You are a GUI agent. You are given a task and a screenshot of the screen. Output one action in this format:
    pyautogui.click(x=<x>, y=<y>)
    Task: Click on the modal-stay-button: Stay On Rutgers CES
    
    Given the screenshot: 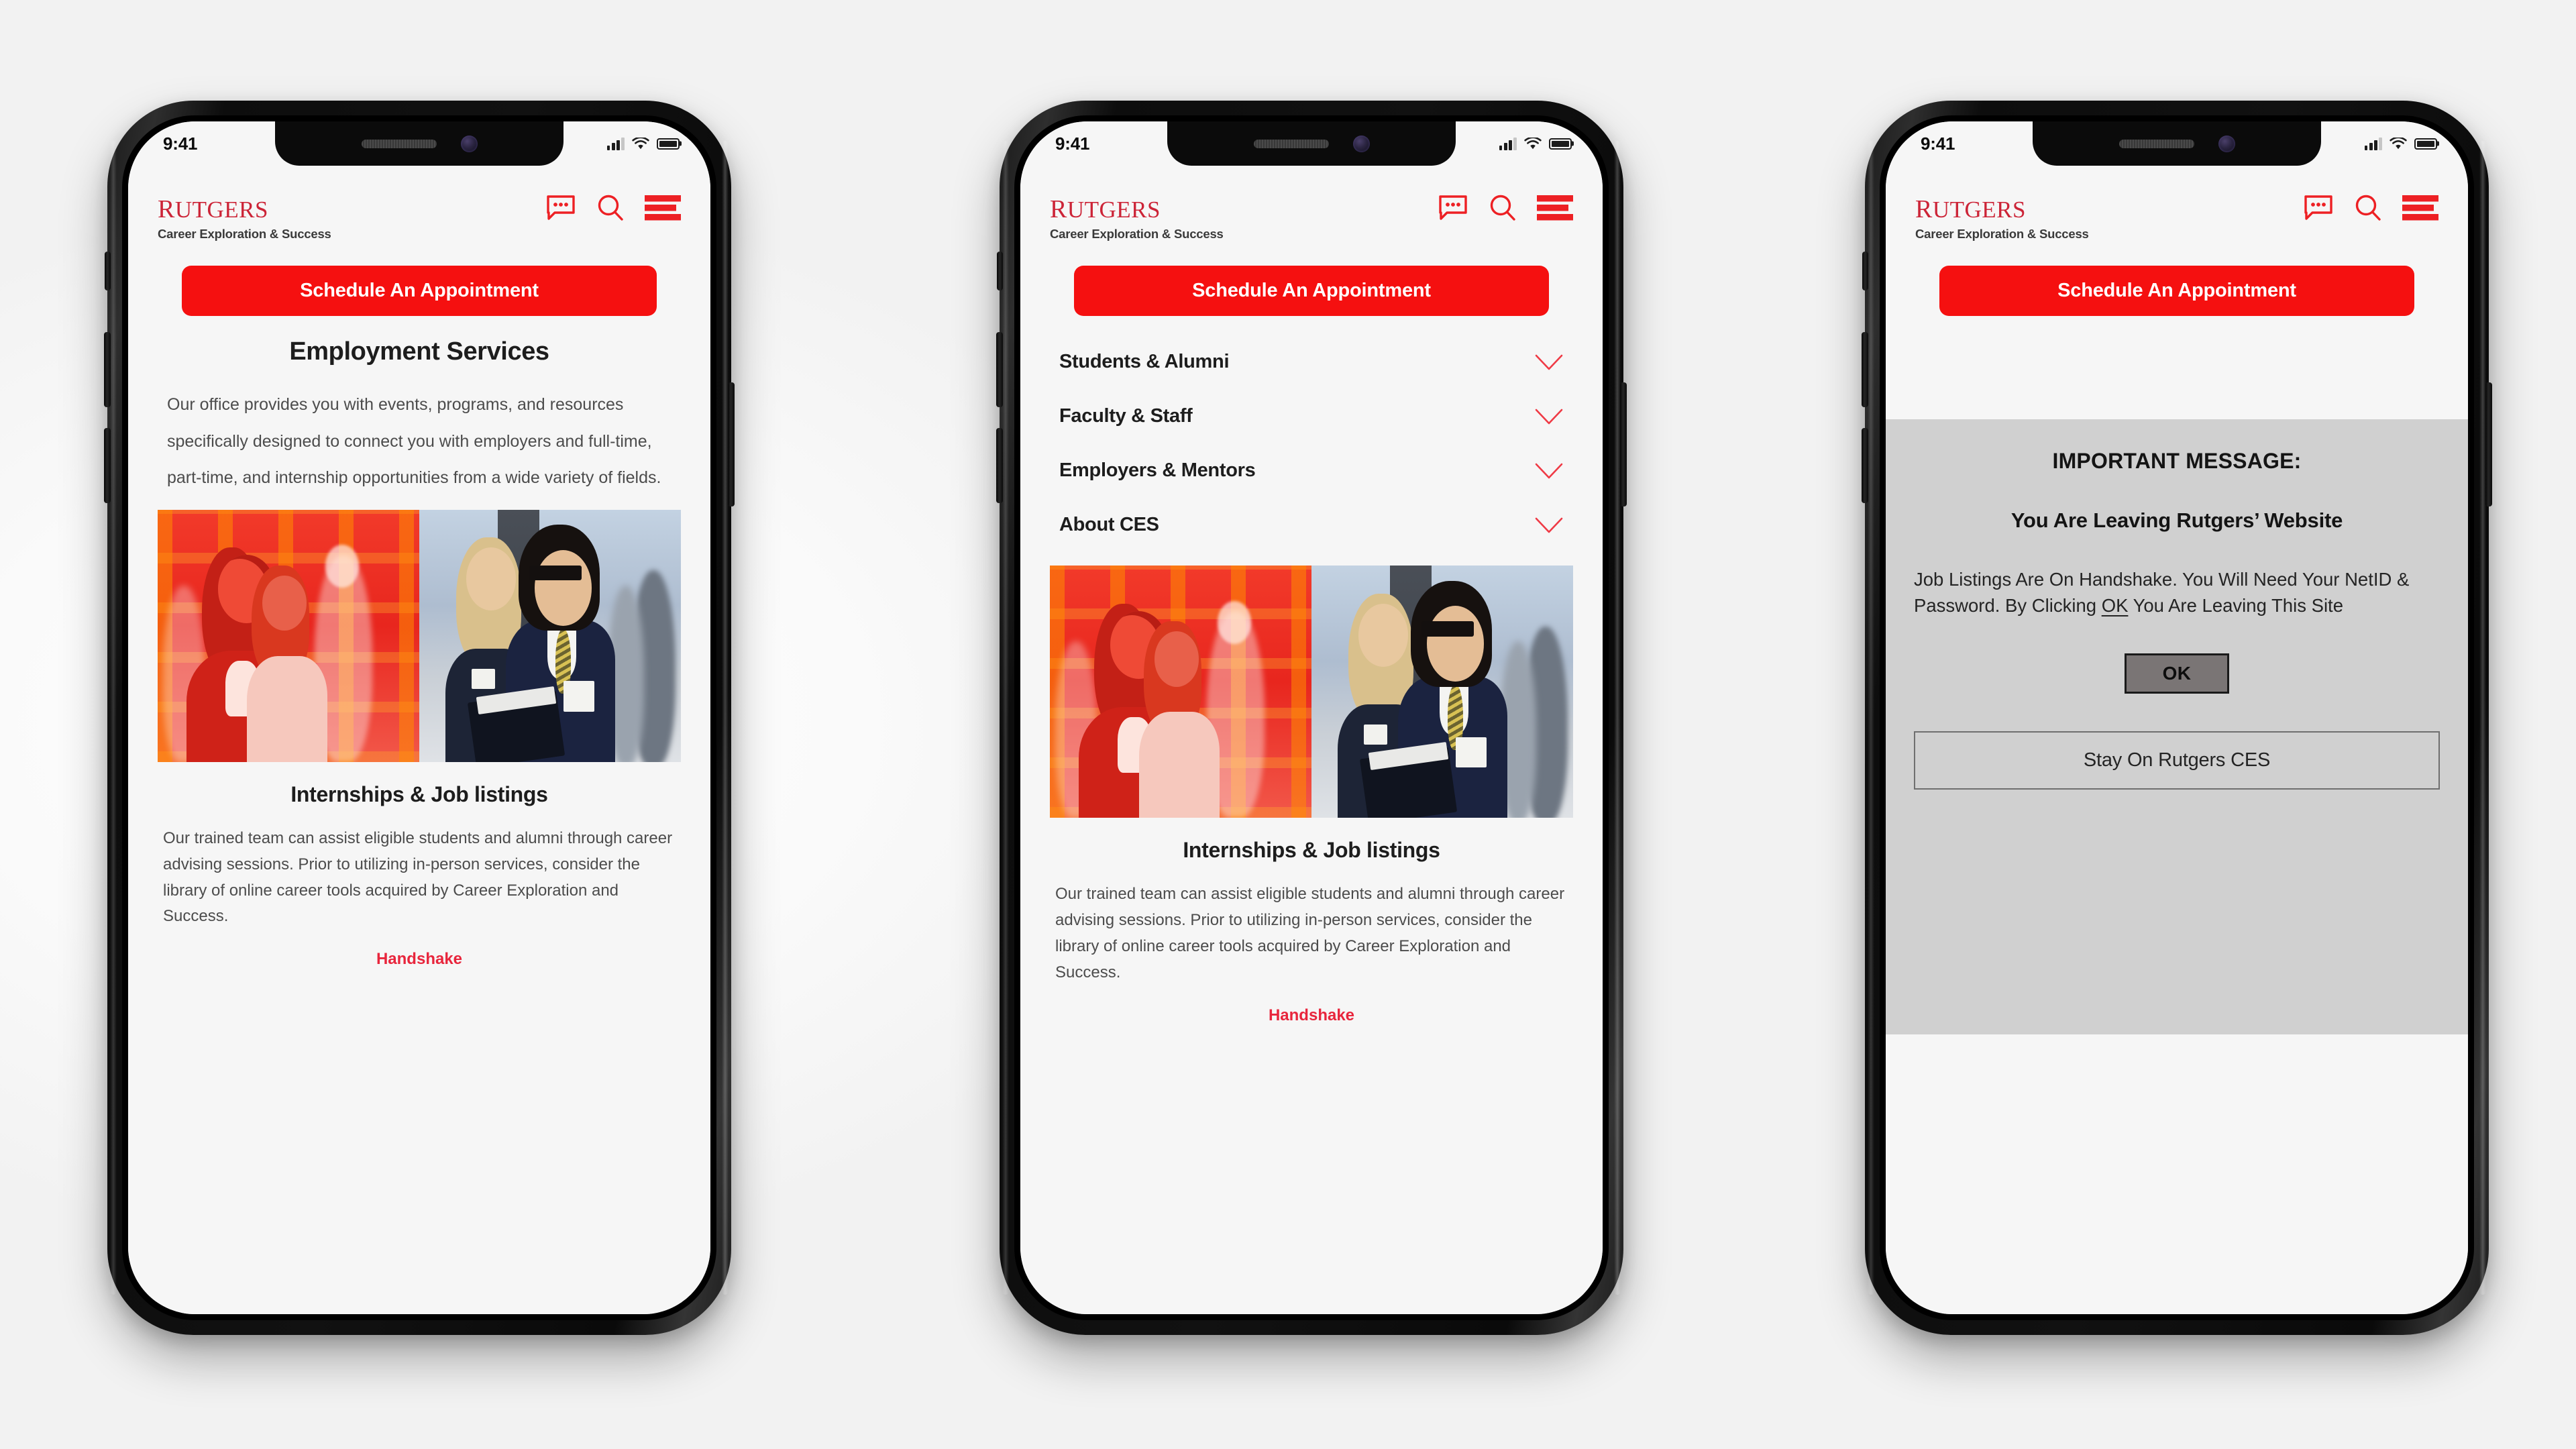 What is the action you would take?
    pyautogui.click(x=2177, y=760)
    